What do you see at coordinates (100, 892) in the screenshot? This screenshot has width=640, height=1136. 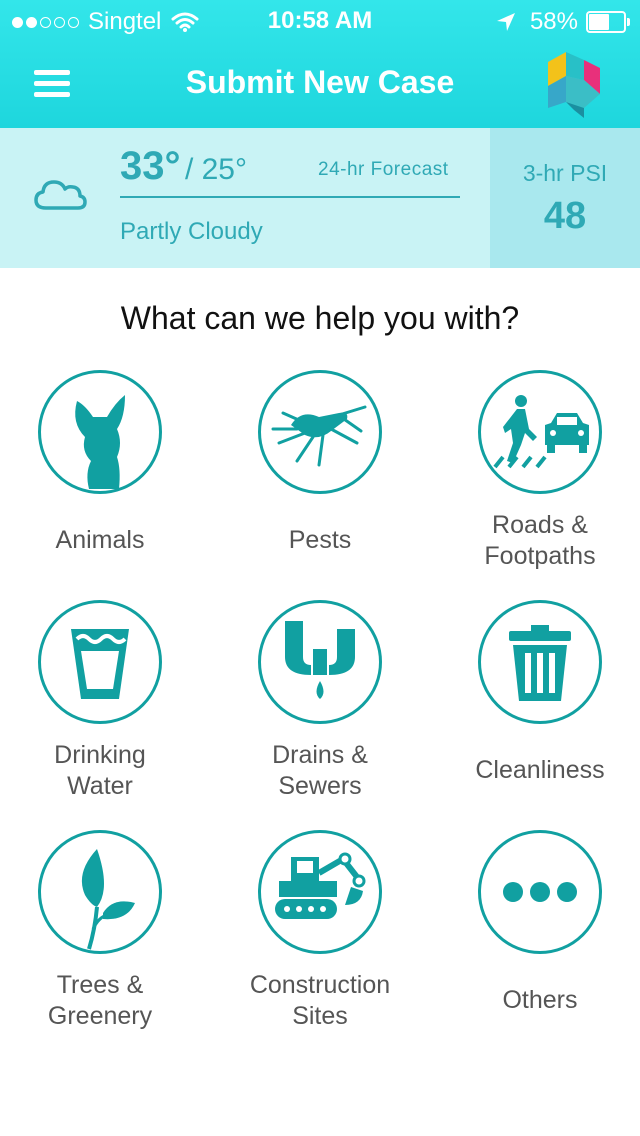 I see `trees-greenery-icon` at bounding box center [100, 892].